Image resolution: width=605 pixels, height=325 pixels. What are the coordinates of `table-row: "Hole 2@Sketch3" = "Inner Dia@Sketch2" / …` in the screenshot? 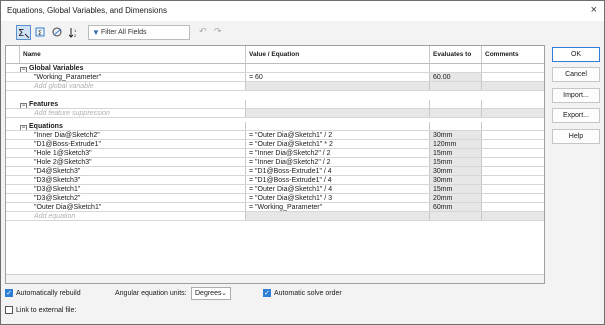 It's located at (275, 162).